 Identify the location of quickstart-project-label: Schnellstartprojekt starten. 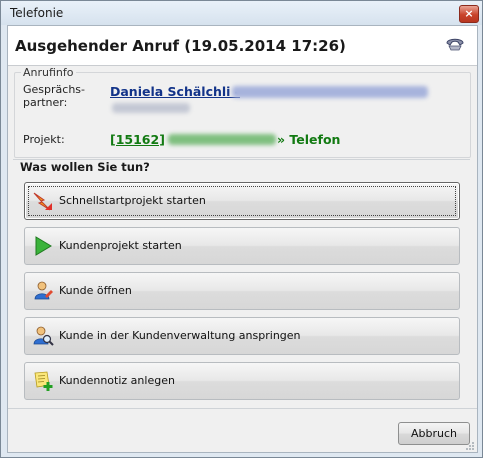
(132, 200).